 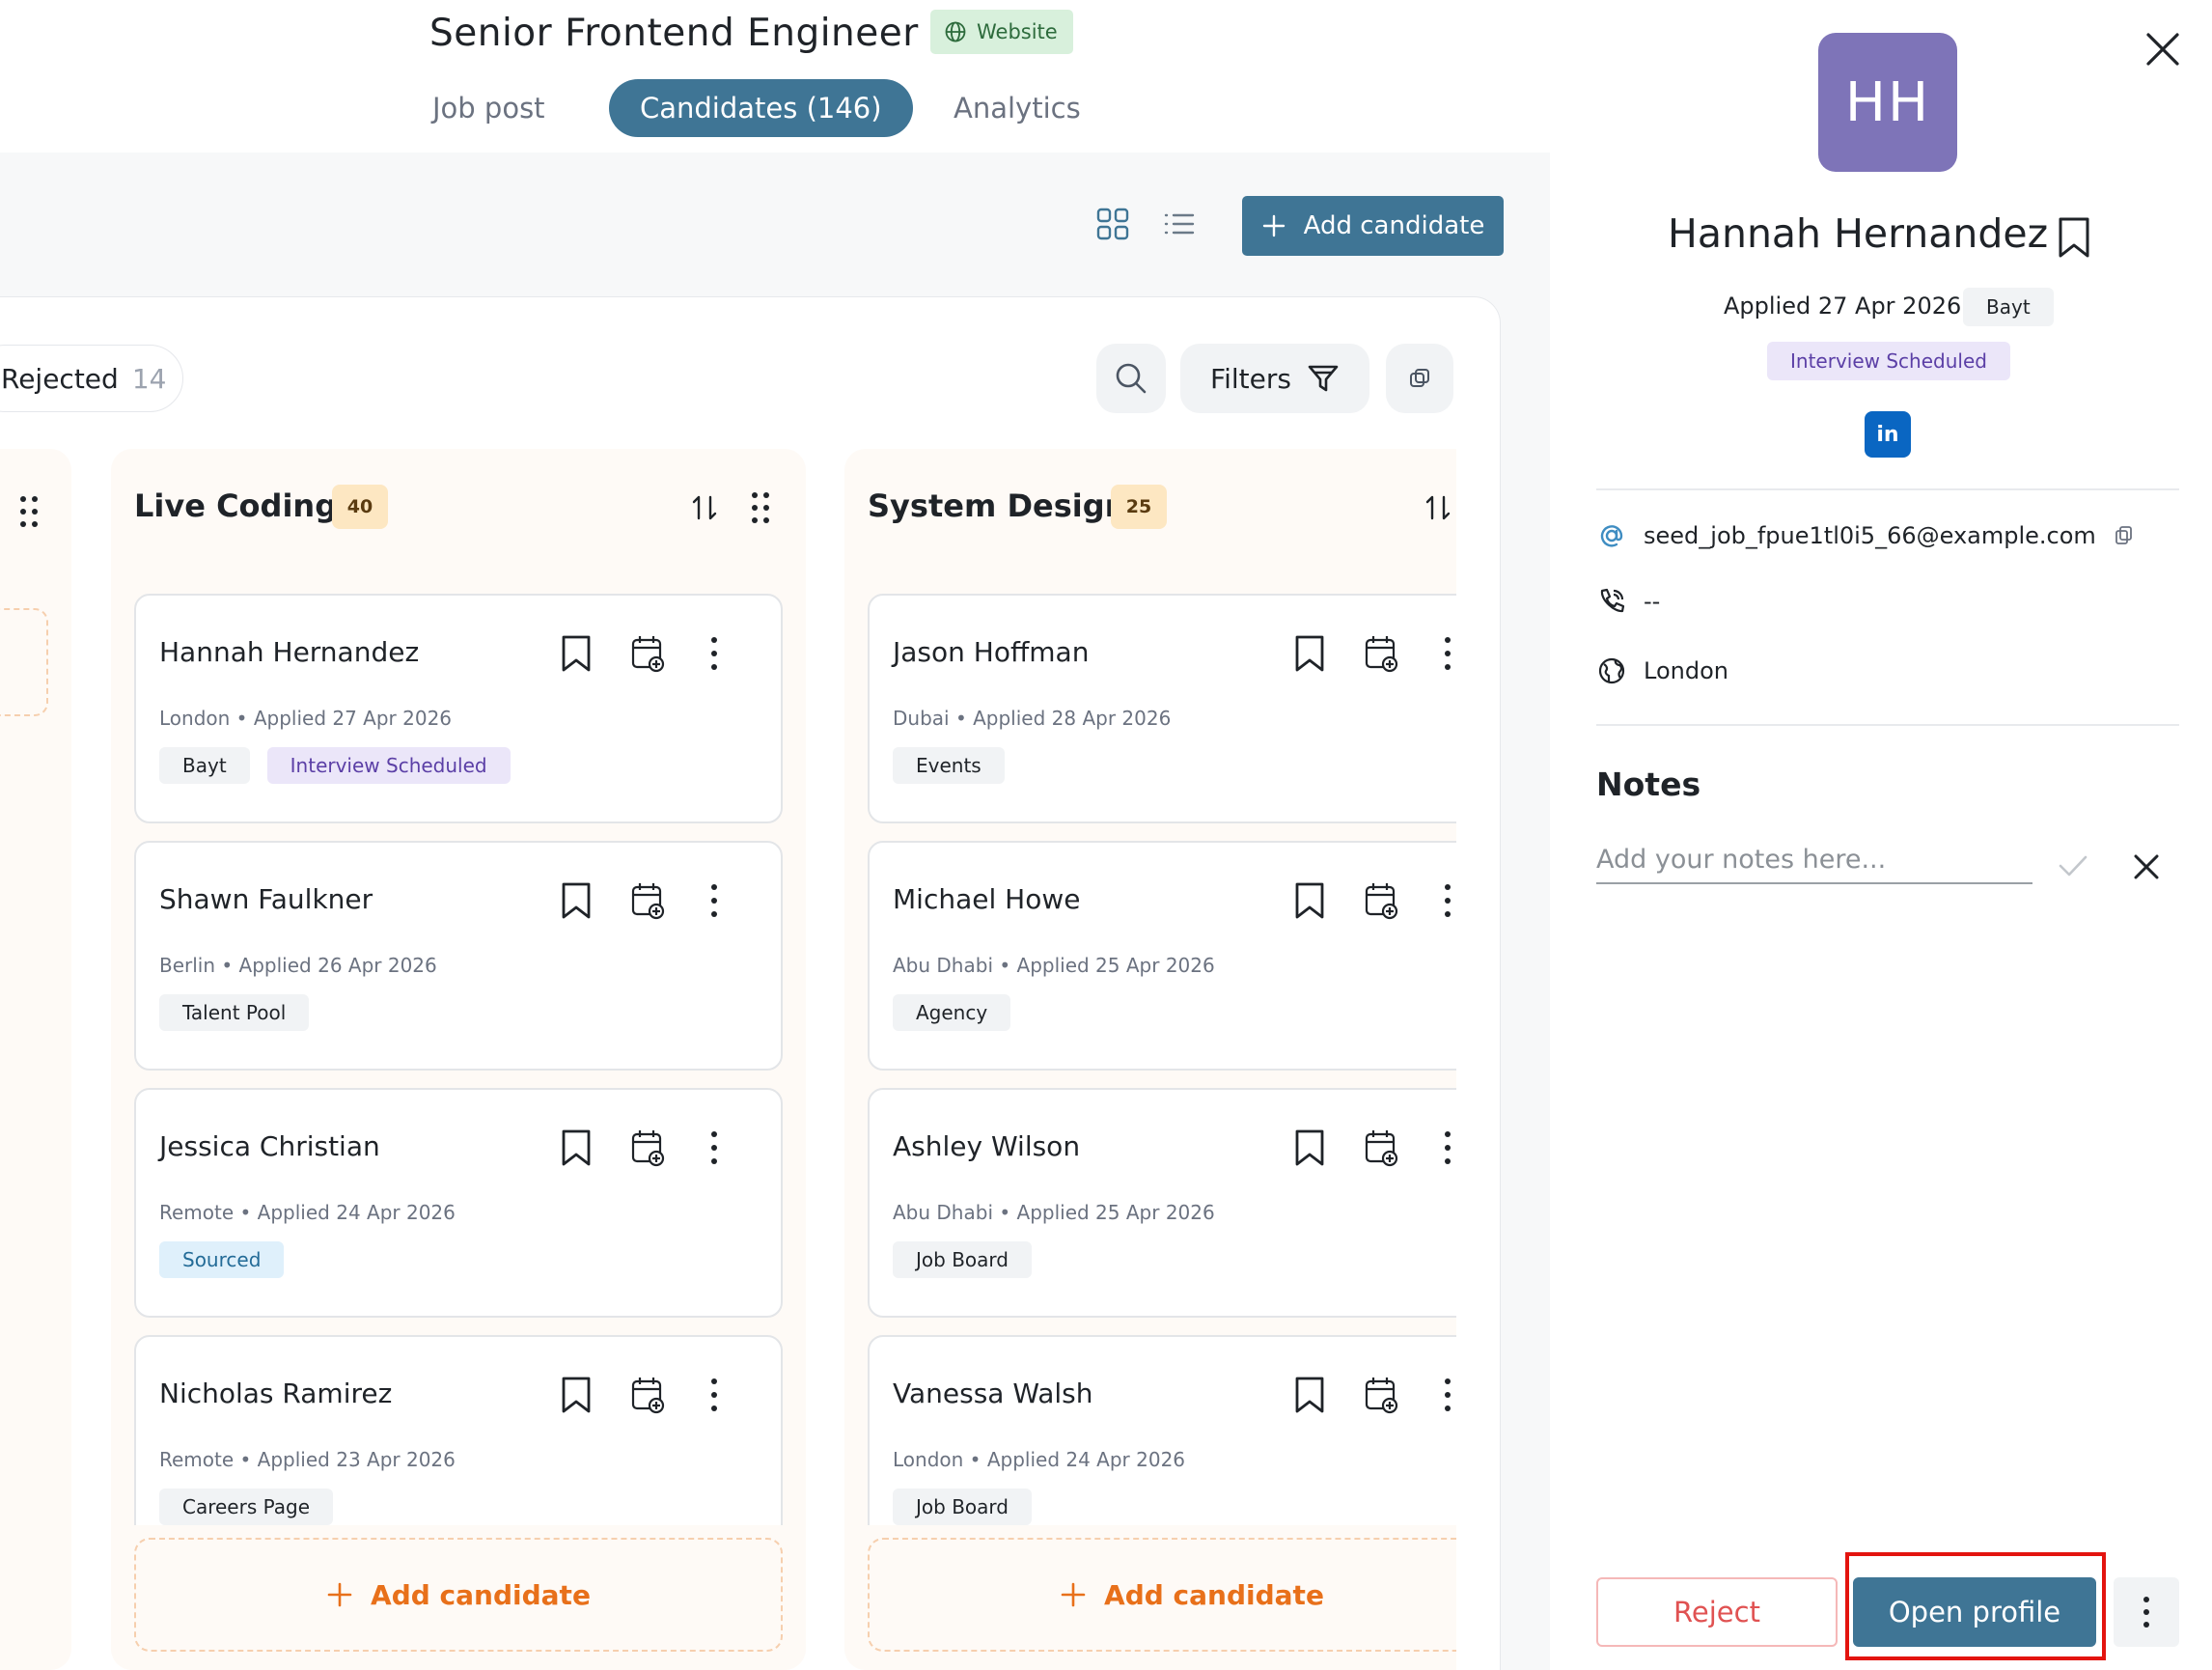 What do you see at coordinates (2124, 535) in the screenshot?
I see `copy-icon` at bounding box center [2124, 535].